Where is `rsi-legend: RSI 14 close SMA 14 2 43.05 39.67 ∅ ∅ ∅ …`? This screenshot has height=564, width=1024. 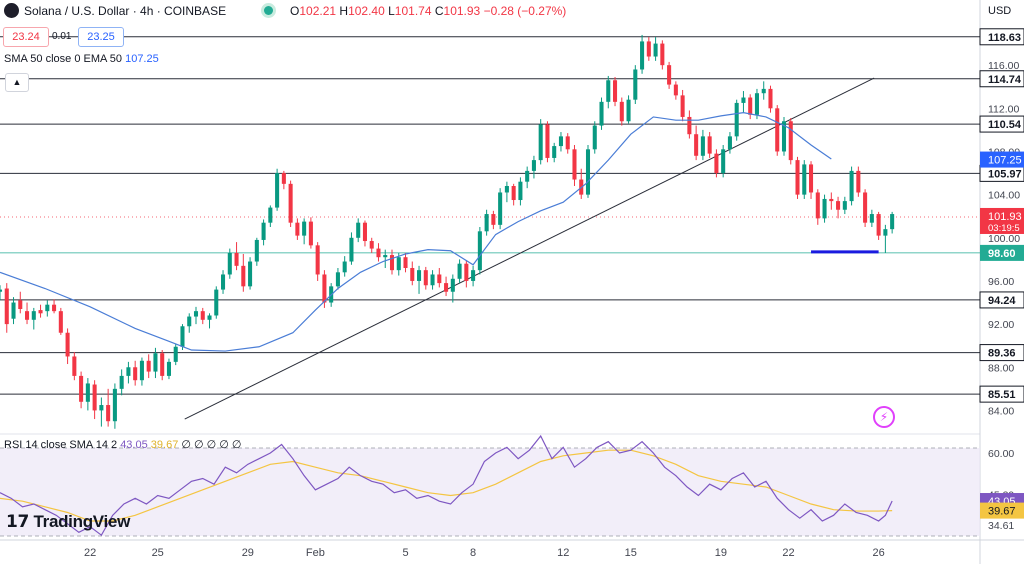 rsi-legend: RSI 14 close SMA 14 2 43.05 39.67 ∅ ∅ ∅ … is located at coordinates (123, 444).